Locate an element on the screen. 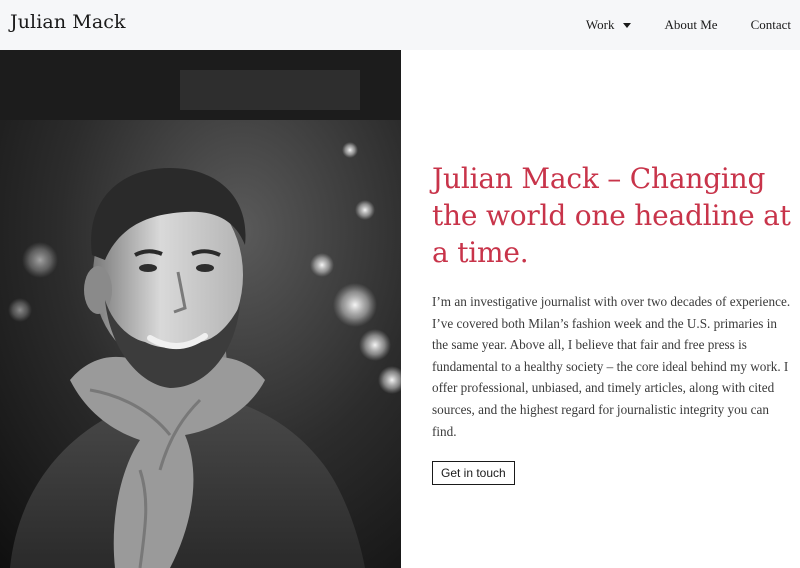 This screenshot has width=800, height=568. get-in-touch-button: Get in touch is located at coordinates (473, 473).